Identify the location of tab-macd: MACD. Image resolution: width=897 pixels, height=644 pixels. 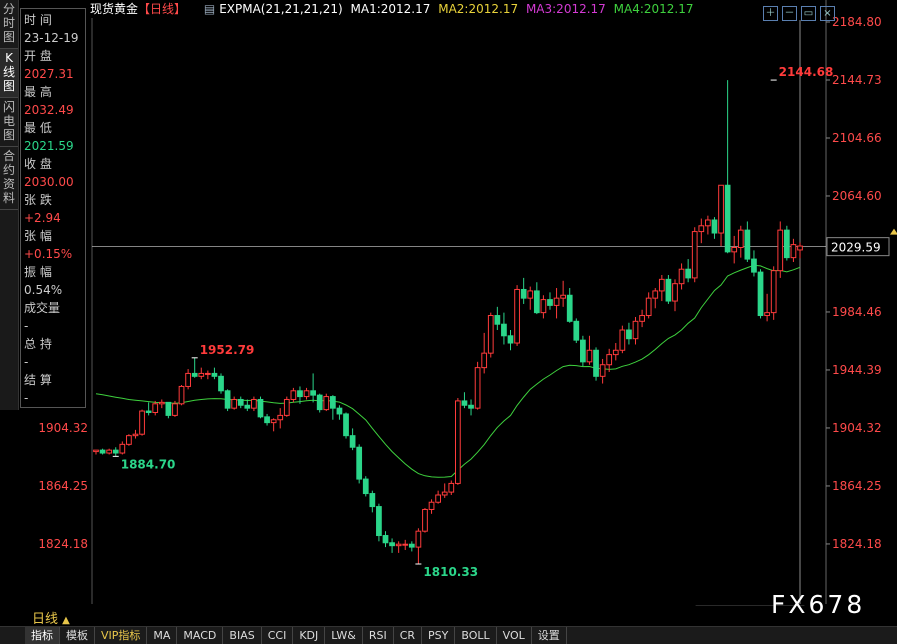
(200, 635).